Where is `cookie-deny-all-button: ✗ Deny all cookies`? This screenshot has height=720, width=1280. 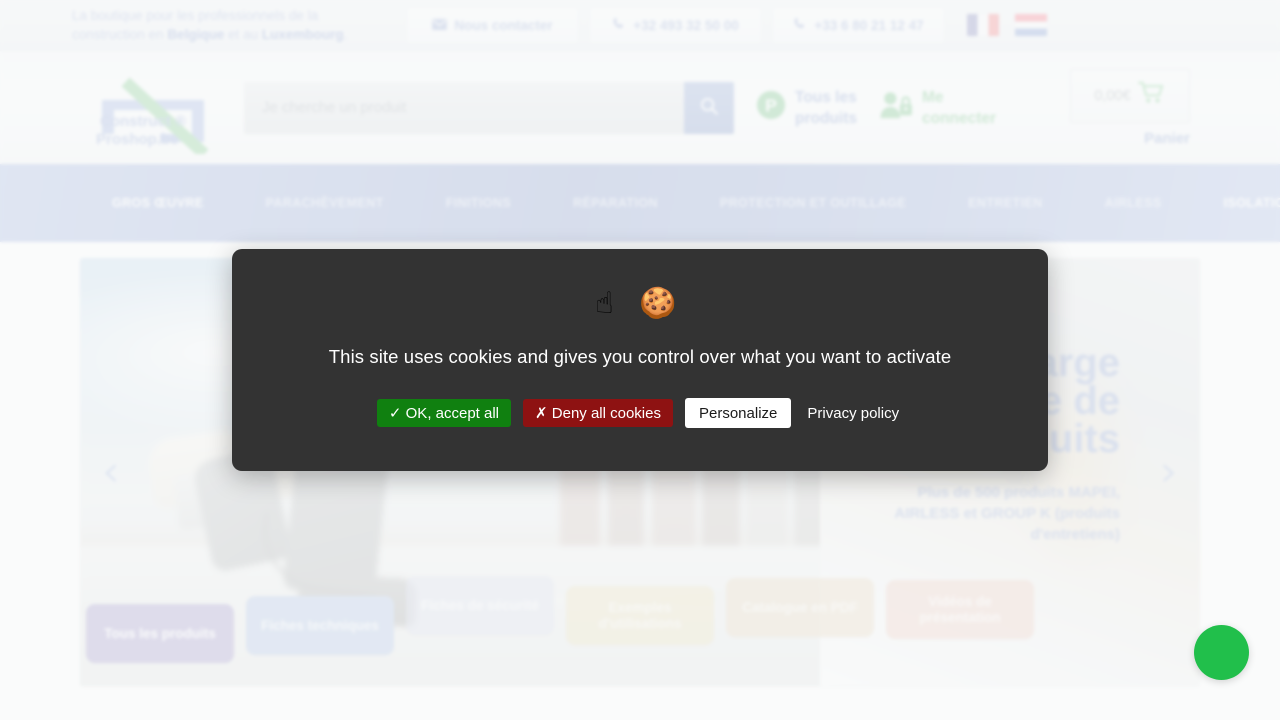
cookie-deny-all-button: ✗ Deny all cookies is located at coordinates (598, 413).